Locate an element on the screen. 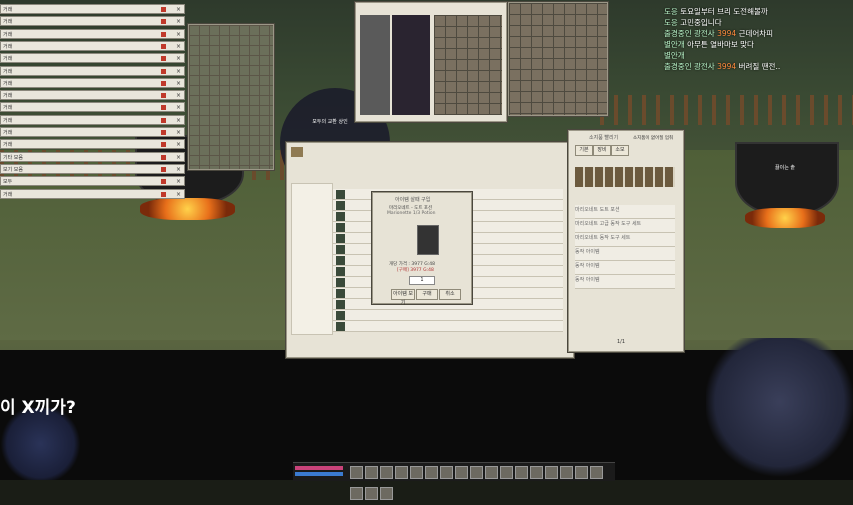  tab-equip: 장비 is located at coordinates (602, 150).